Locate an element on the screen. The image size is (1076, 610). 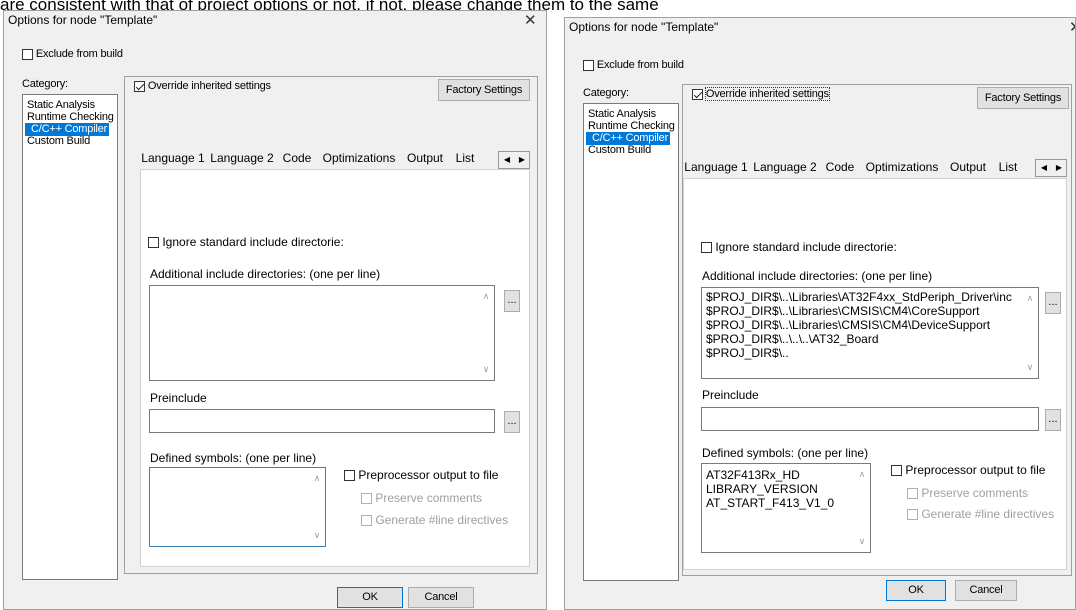
include-path-line: $PROJ_DIR$\.. is located at coordinates (747, 353).